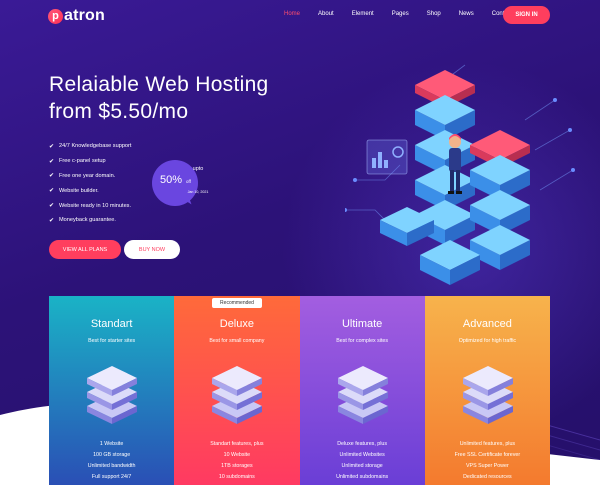 The height and width of the screenshot is (485, 600). Describe the element at coordinates (159, 84) in the screenshot. I see `hero-title-line1: Relaiable Web Hosting` at that location.